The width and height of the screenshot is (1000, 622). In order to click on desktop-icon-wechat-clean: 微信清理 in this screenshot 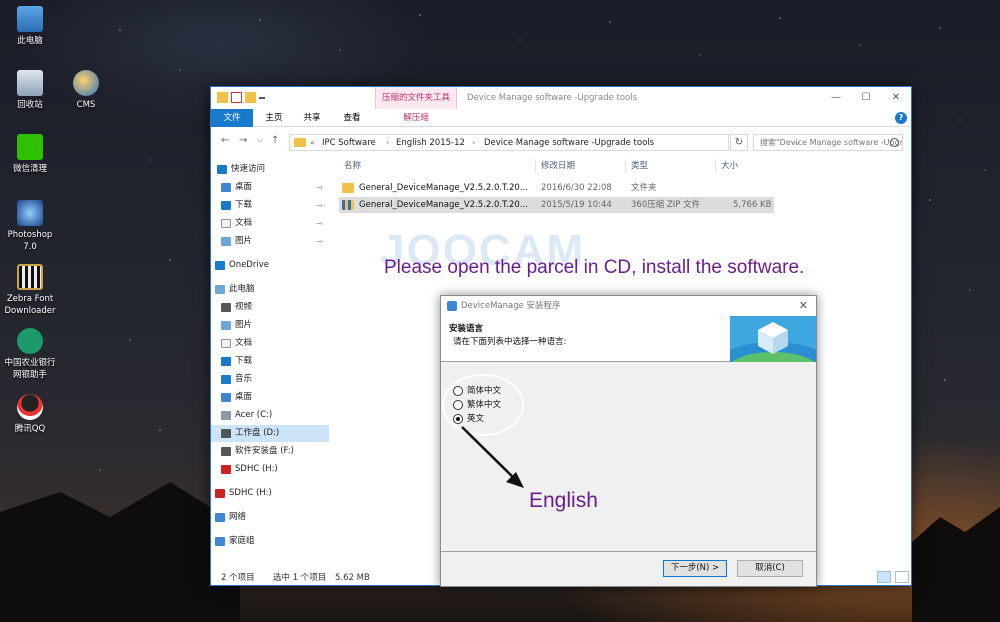, I will do `click(30, 154)`.